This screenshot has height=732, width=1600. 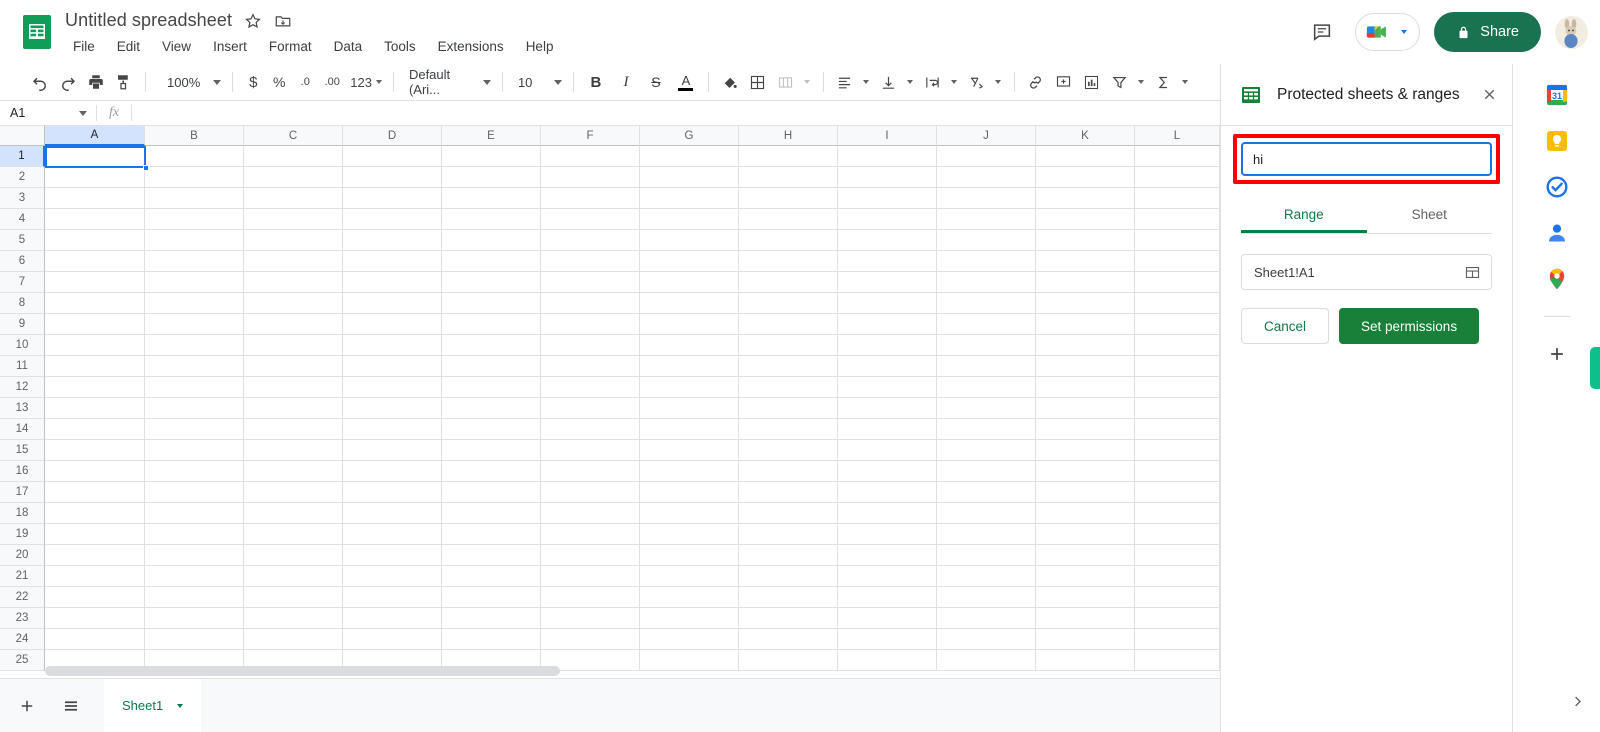 What do you see at coordinates (788, 198) in the screenshot?
I see `cell-H3` at bounding box center [788, 198].